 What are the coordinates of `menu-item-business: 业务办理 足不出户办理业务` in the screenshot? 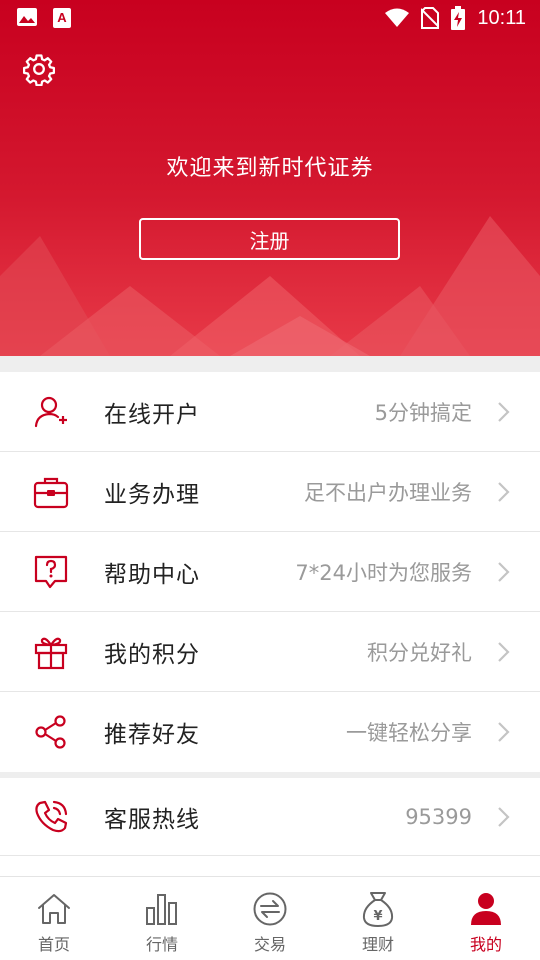 It's located at (270, 492).